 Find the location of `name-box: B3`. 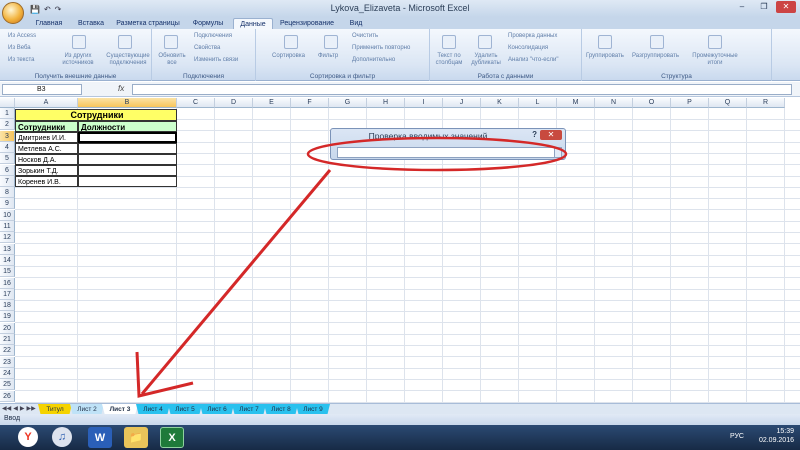

name-box: B3 is located at coordinates (42, 89).